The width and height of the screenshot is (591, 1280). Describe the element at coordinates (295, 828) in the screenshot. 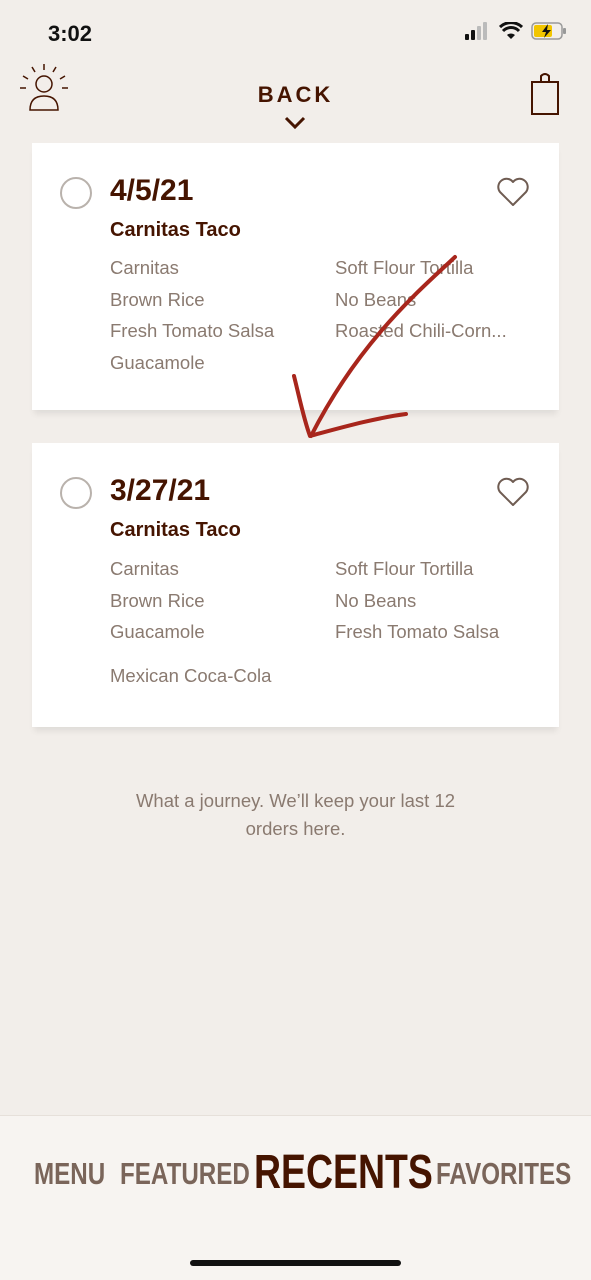

I see `footer-note-line: orders here.` at that location.